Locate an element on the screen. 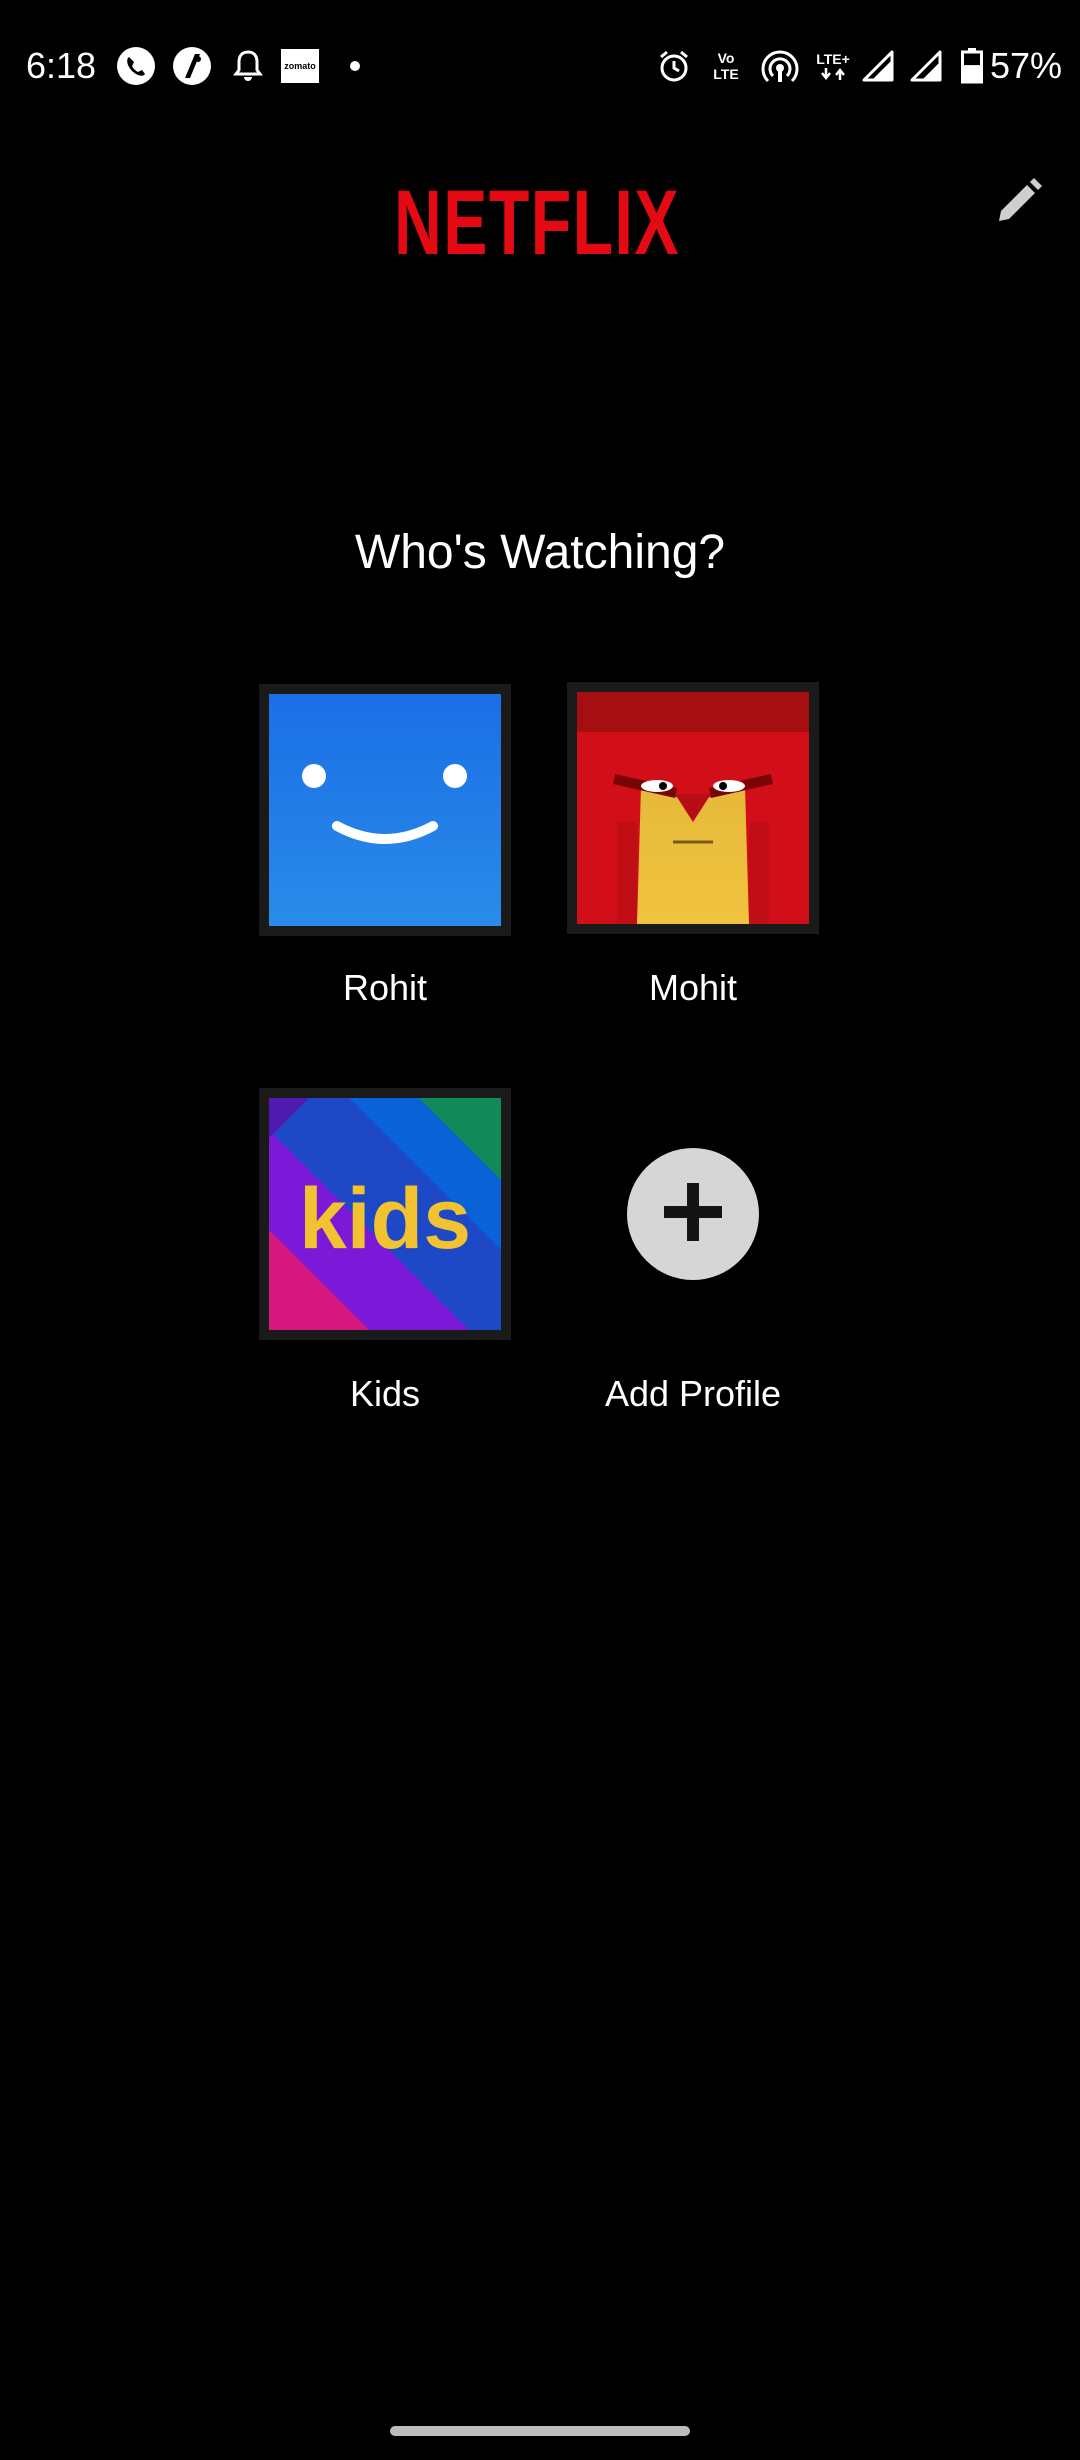 Image resolution: width=1080 pixels, height=2460 pixels. kids-avatar-icon: kids is located at coordinates (385, 1214).